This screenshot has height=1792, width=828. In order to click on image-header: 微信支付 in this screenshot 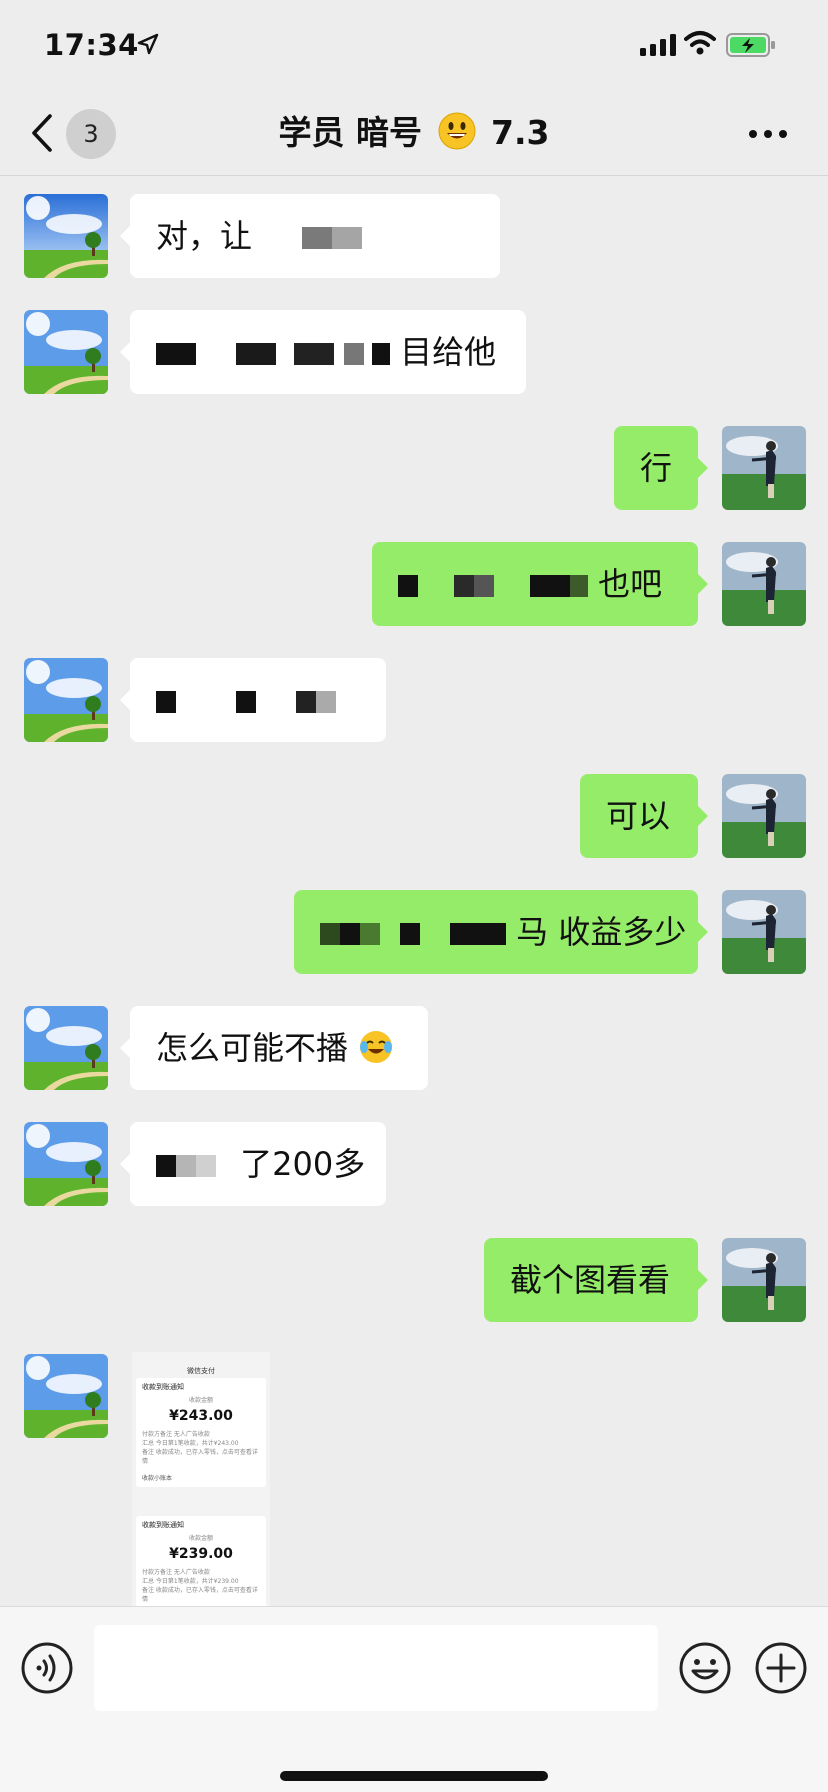, I will do `click(201, 1371)`.